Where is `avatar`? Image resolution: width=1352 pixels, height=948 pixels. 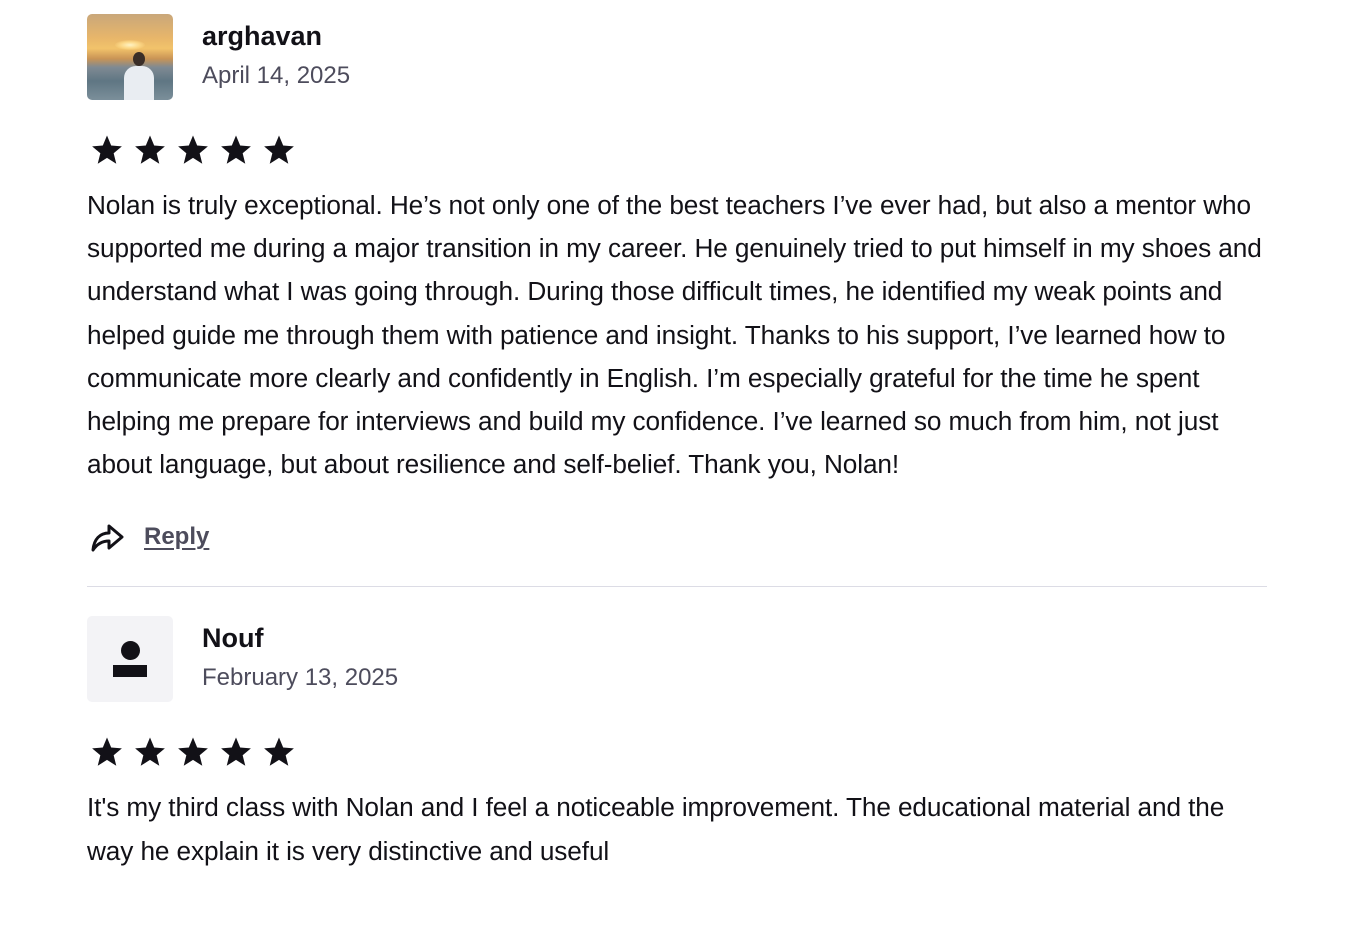
avatar is located at coordinates (130, 57).